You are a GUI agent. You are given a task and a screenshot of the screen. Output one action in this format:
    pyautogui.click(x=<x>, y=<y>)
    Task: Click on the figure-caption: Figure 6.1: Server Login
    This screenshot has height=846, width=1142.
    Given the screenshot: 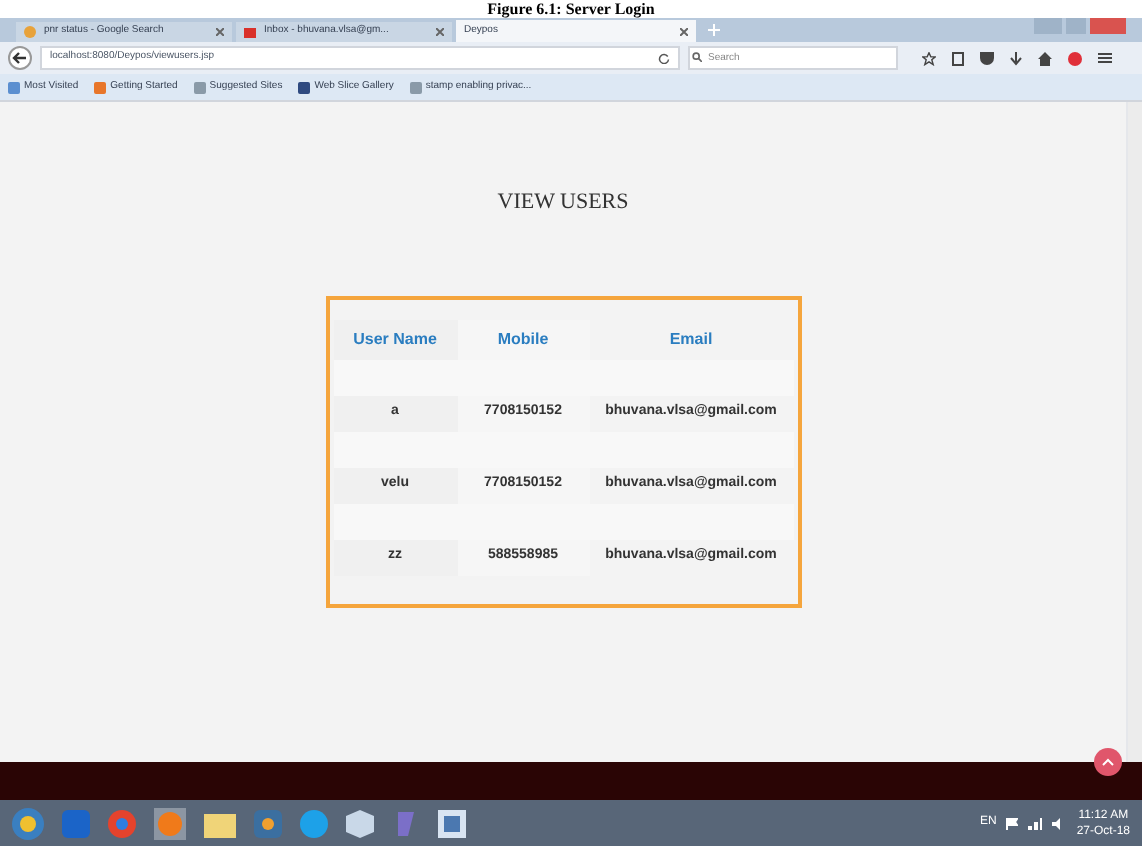 What is the action you would take?
    pyautogui.click(x=571, y=9)
    